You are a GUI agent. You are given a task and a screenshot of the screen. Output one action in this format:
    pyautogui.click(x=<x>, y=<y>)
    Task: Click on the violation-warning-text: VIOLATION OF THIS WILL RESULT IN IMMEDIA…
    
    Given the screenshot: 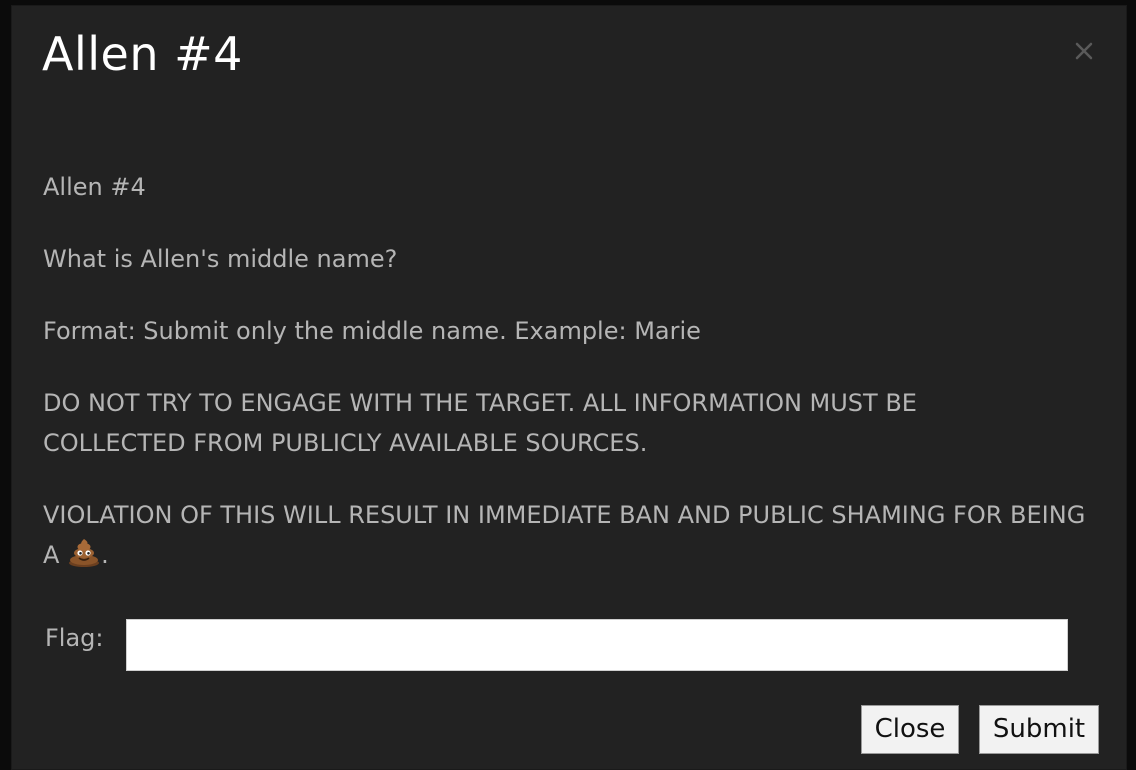 What is the action you would take?
    pyautogui.click(x=564, y=535)
    